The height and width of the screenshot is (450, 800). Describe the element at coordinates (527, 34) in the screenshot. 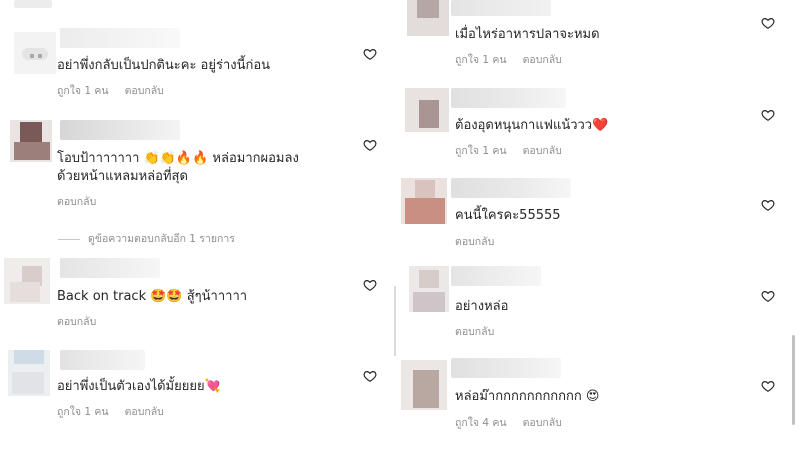

I see `comment-text: เมื่อไหร่อาหารปลาจะหมด` at that location.